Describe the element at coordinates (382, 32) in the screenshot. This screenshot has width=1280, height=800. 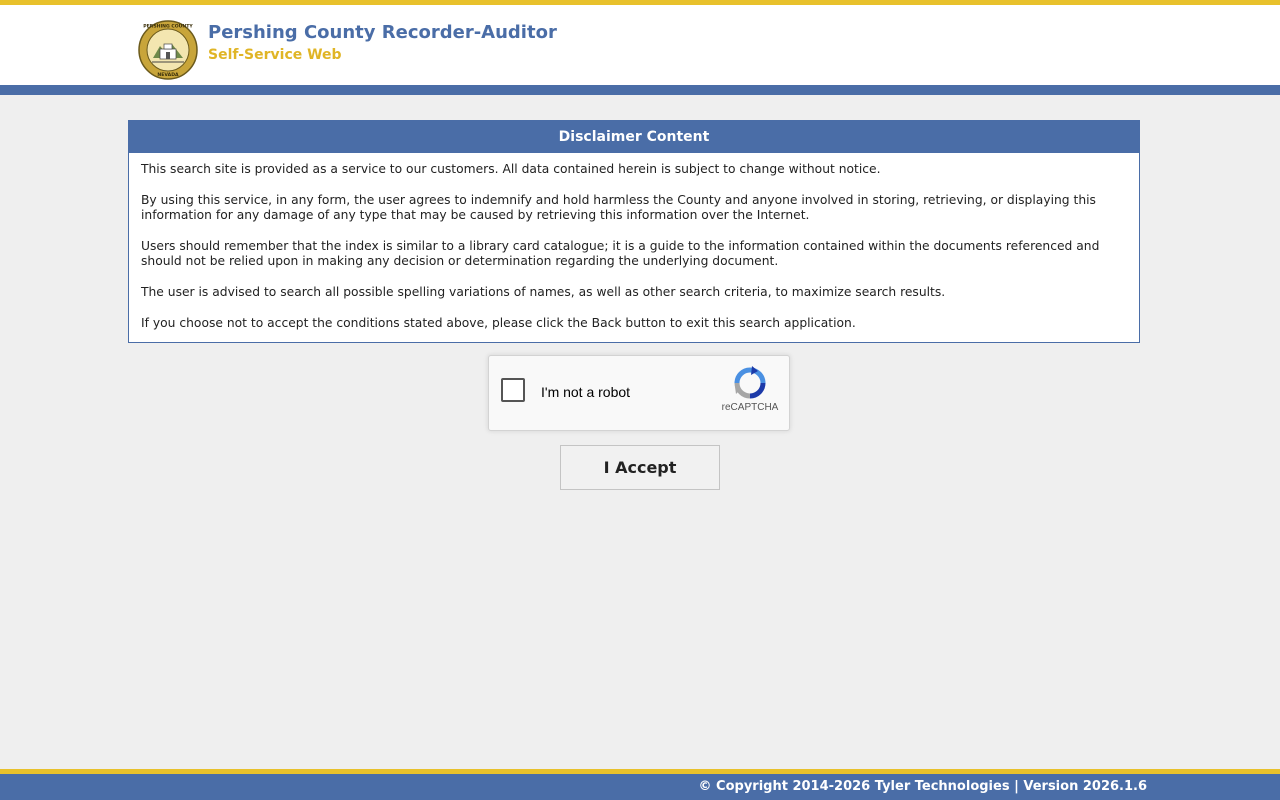
I see `site-title: Pershing County Recorder-Auditor` at that location.